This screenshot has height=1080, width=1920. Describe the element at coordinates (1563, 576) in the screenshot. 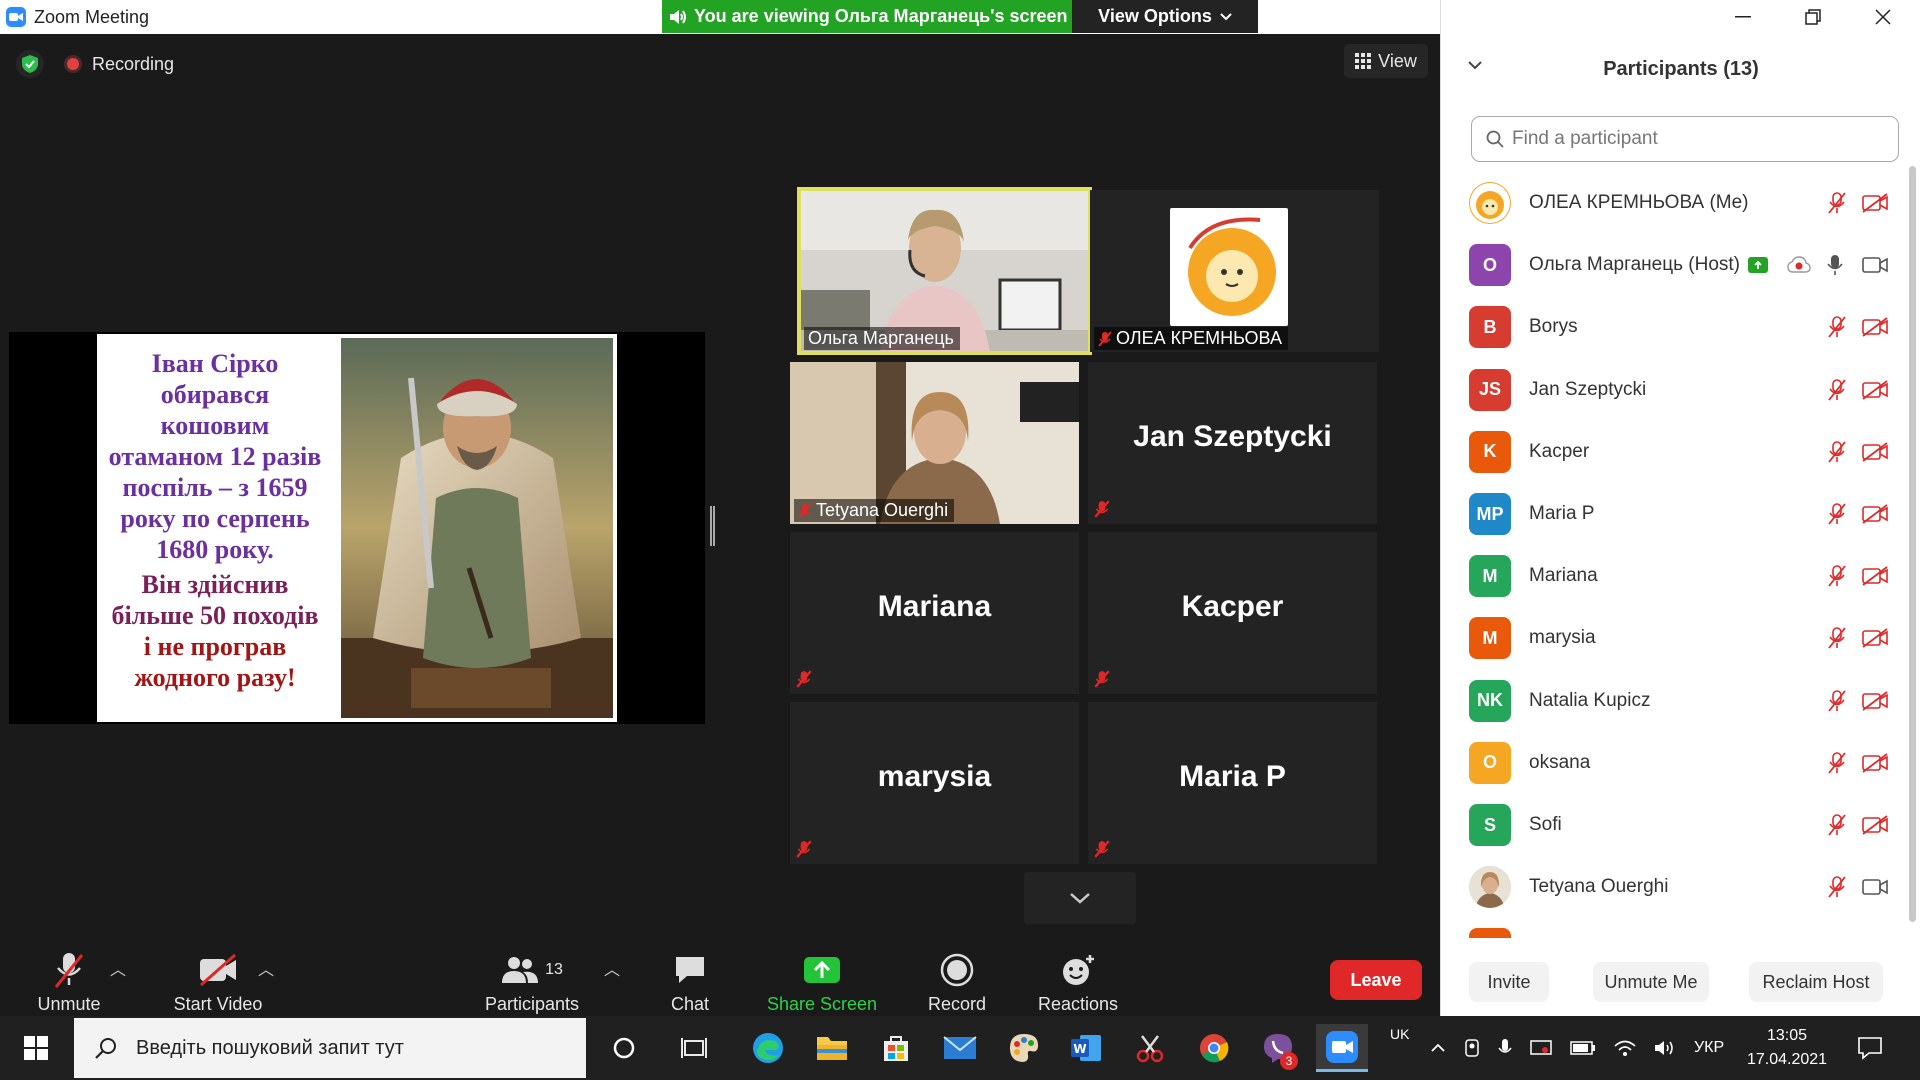

I see `participant-name: Mariana` at that location.